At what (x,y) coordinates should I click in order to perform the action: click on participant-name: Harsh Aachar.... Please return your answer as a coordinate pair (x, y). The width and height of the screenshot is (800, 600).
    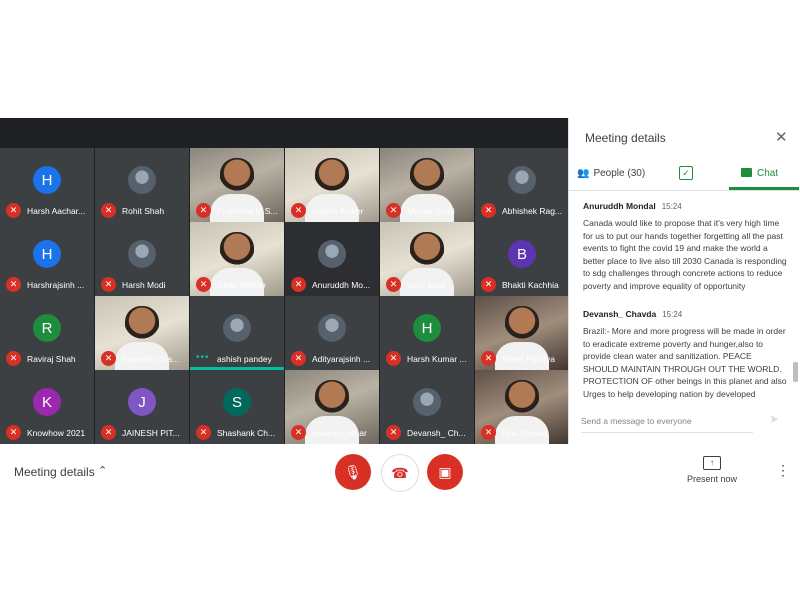
    Looking at the image, I should click on (56, 211).